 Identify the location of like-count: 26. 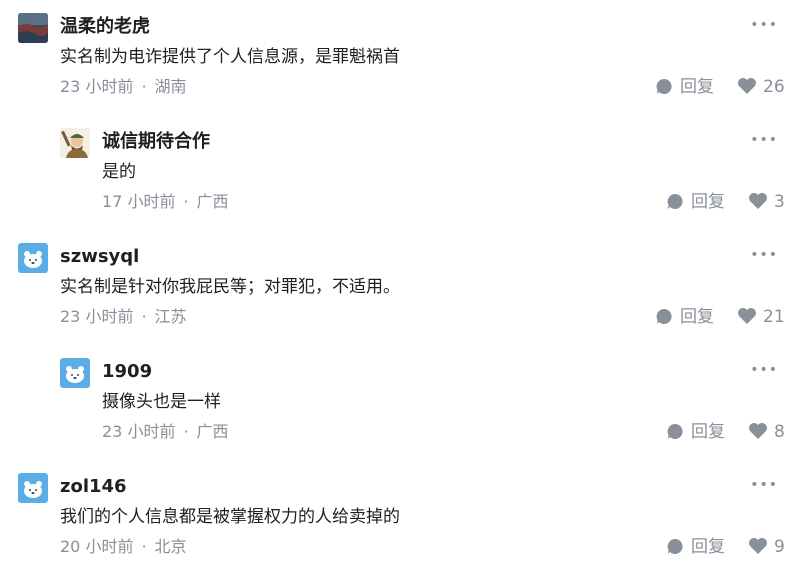
(774, 87).